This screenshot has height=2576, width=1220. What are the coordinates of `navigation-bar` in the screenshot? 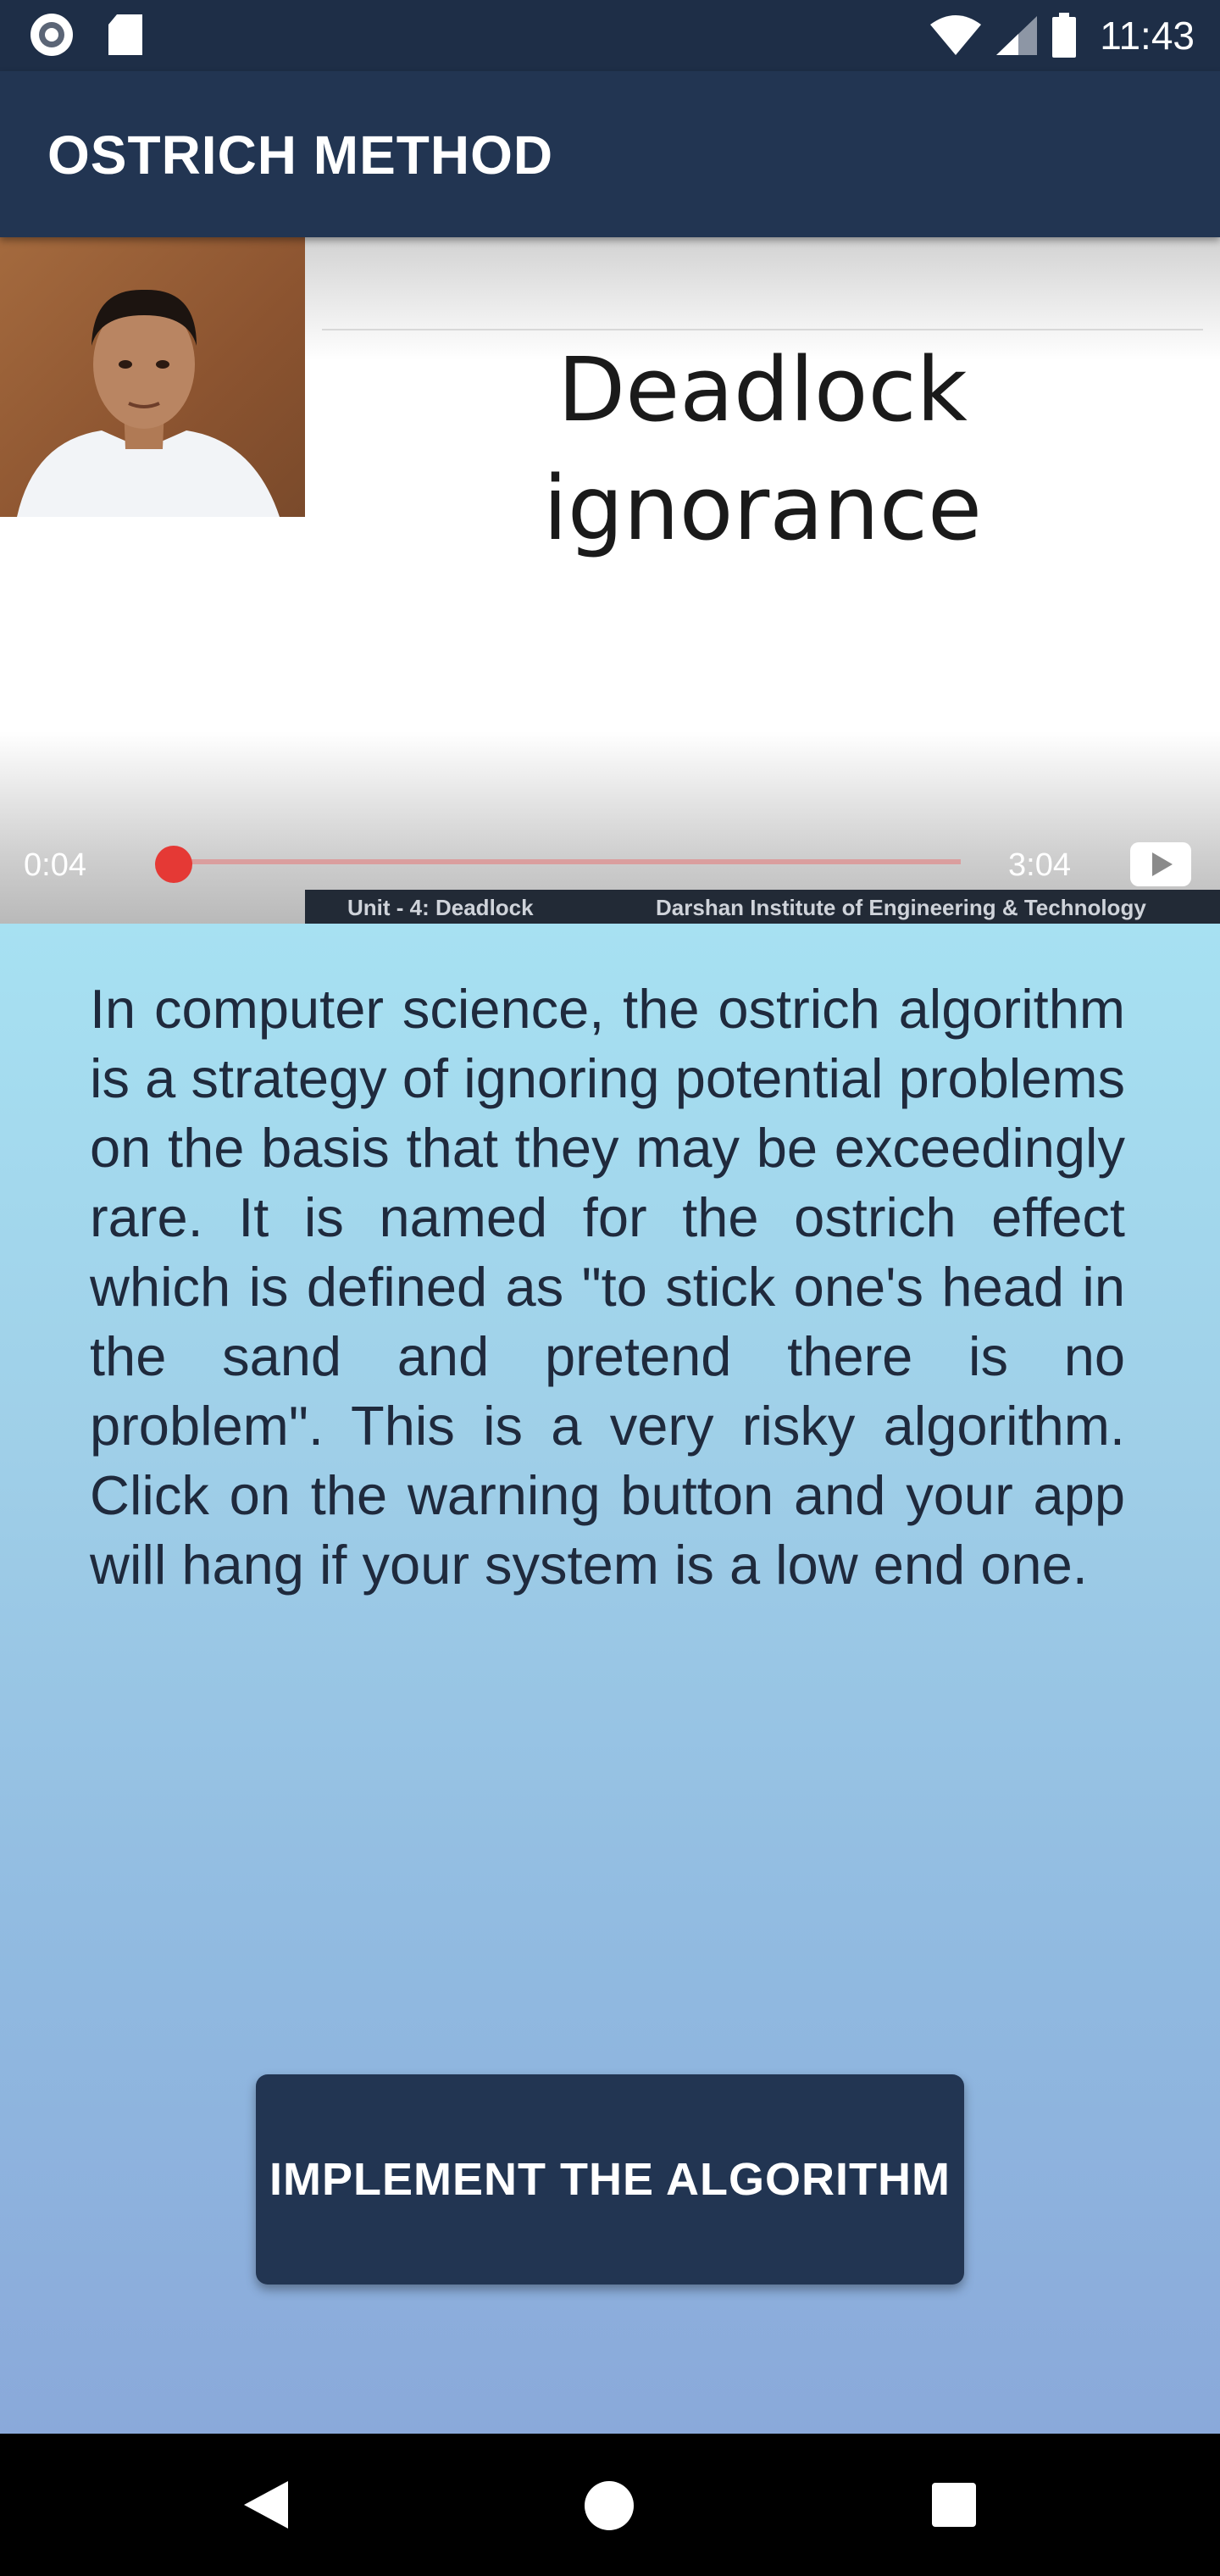 It's located at (610, 2505).